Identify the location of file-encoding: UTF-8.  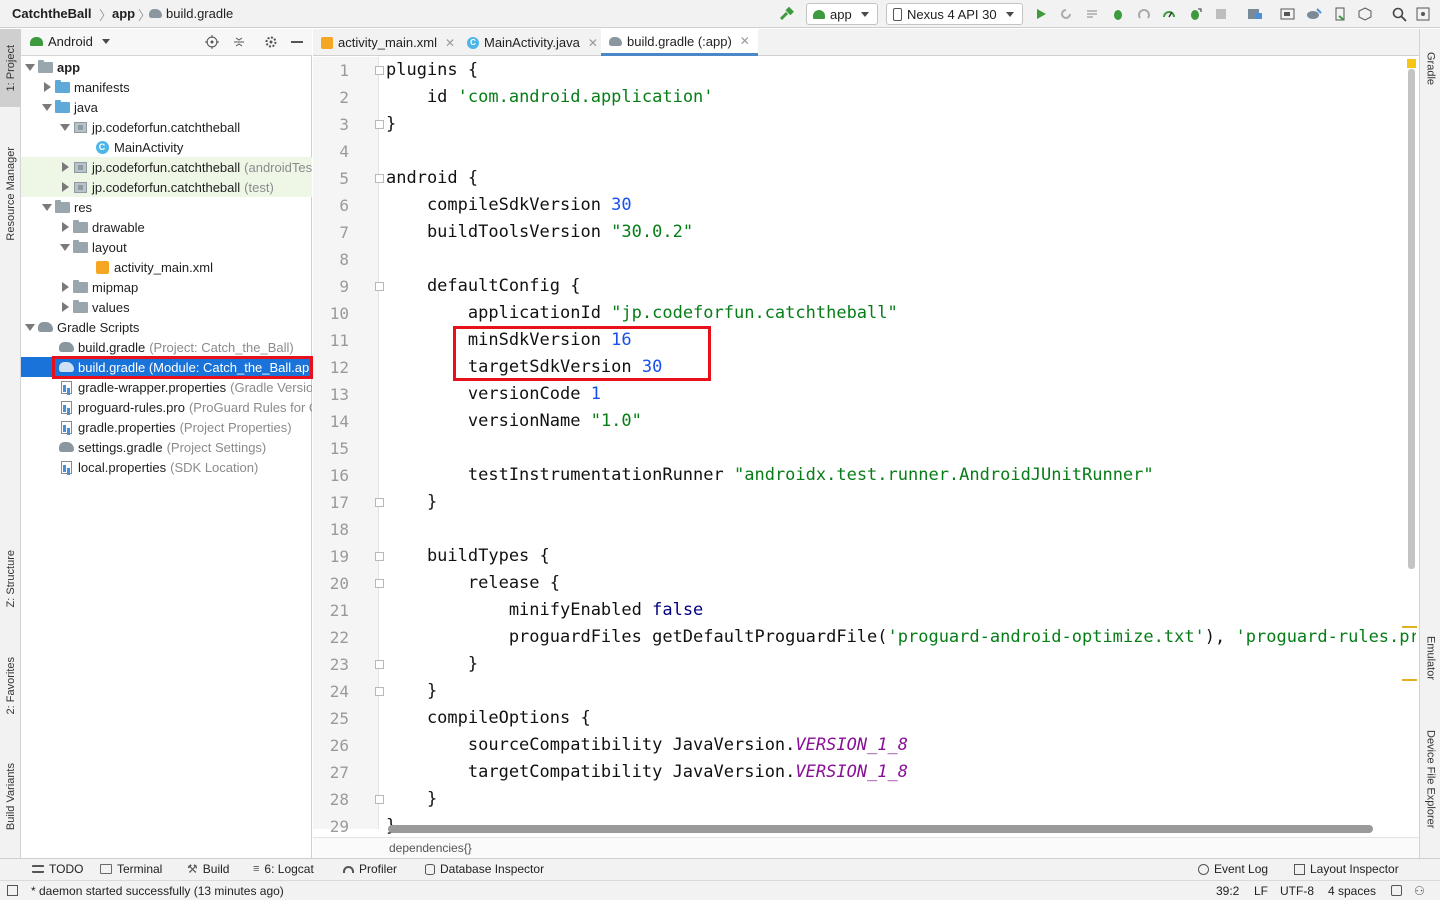
(1297, 891).